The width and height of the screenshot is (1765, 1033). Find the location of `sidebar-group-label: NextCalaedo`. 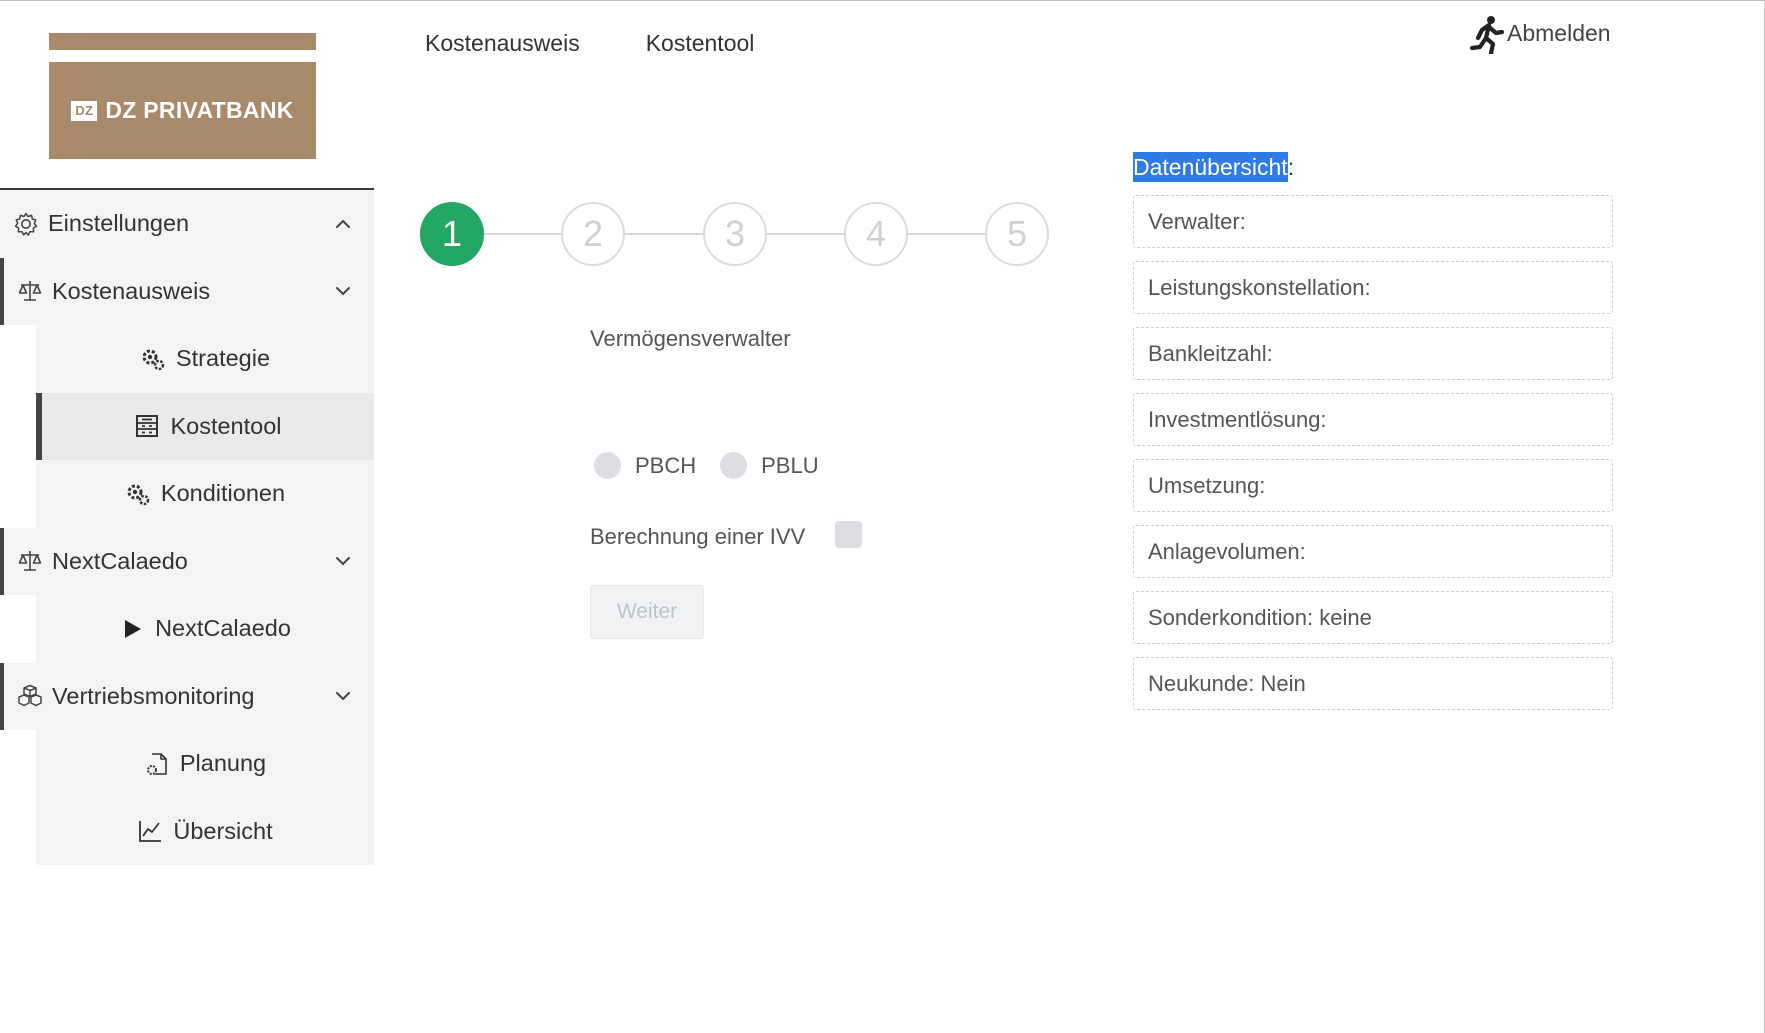

sidebar-group-label: NextCalaedo is located at coordinates (120, 560).